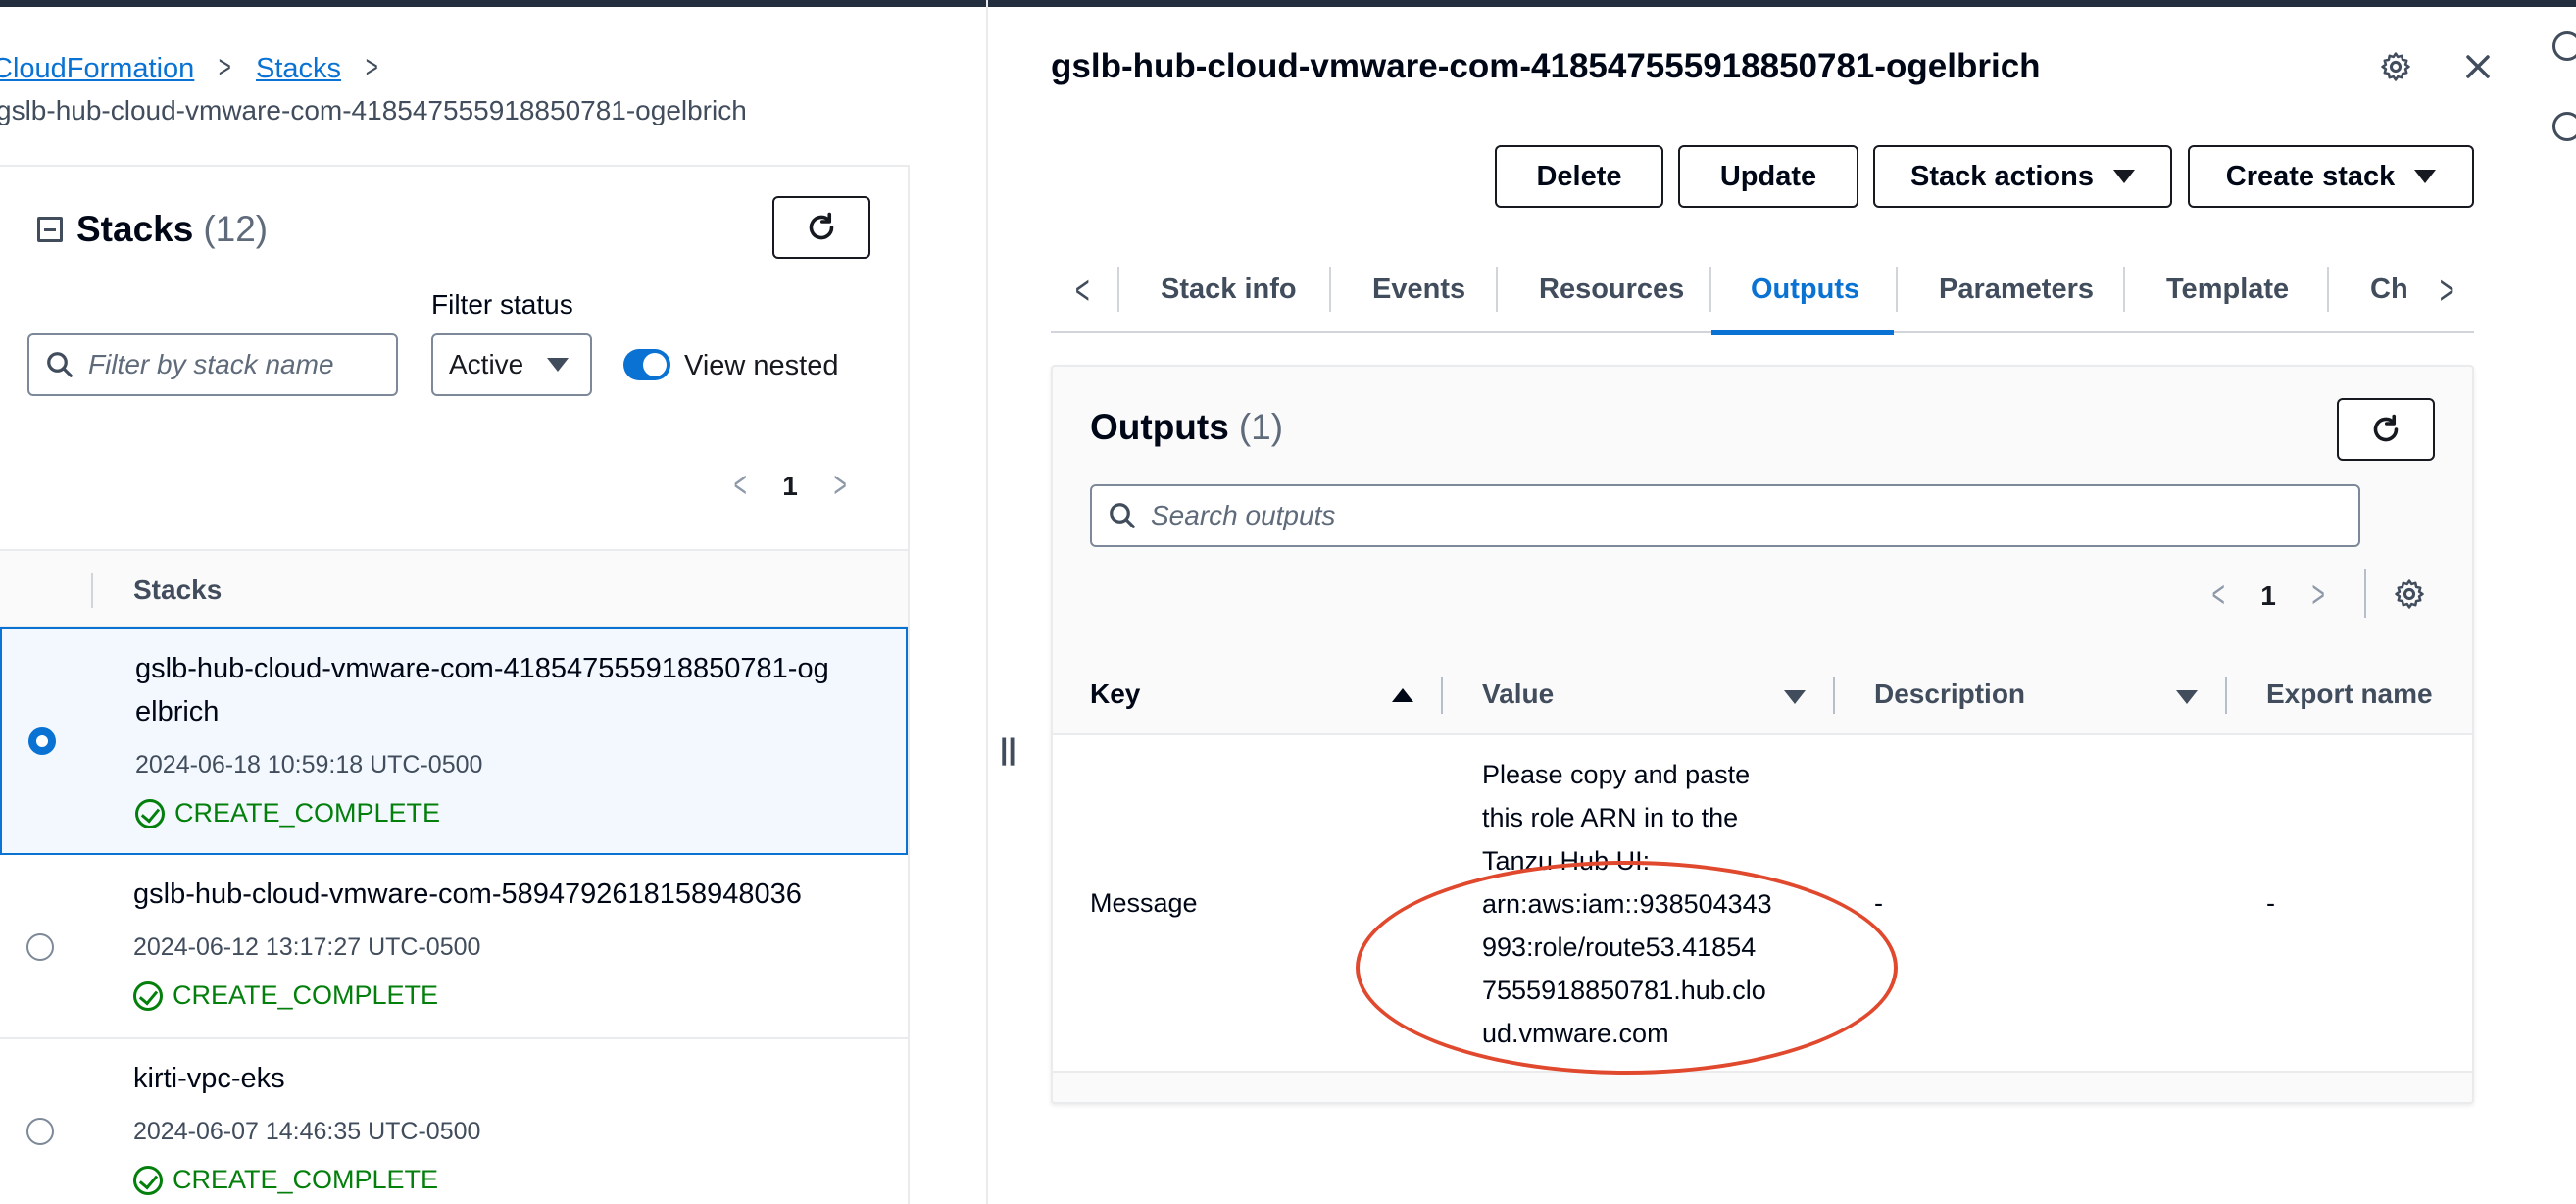  I want to click on info-icon, so click(2564, 46).